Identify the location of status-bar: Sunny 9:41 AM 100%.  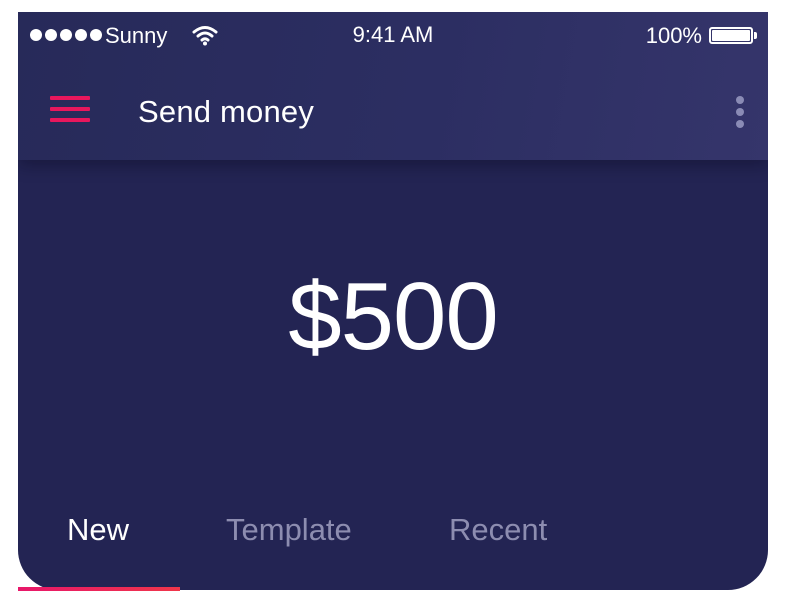
(393, 35).